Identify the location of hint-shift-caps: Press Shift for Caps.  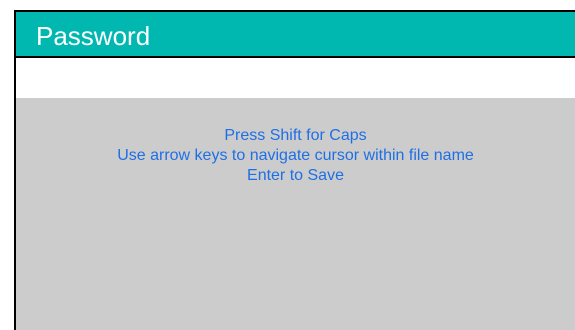
(295, 135).